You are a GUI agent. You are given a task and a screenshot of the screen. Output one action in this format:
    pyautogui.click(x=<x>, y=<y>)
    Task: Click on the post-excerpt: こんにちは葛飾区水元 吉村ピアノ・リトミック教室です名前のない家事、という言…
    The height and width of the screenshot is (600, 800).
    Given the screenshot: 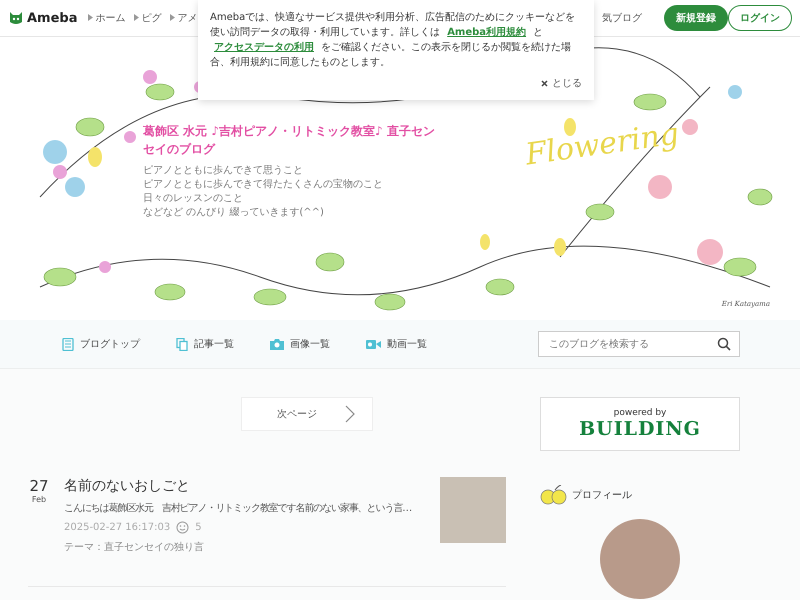 What is the action you would take?
    pyautogui.click(x=238, y=508)
    